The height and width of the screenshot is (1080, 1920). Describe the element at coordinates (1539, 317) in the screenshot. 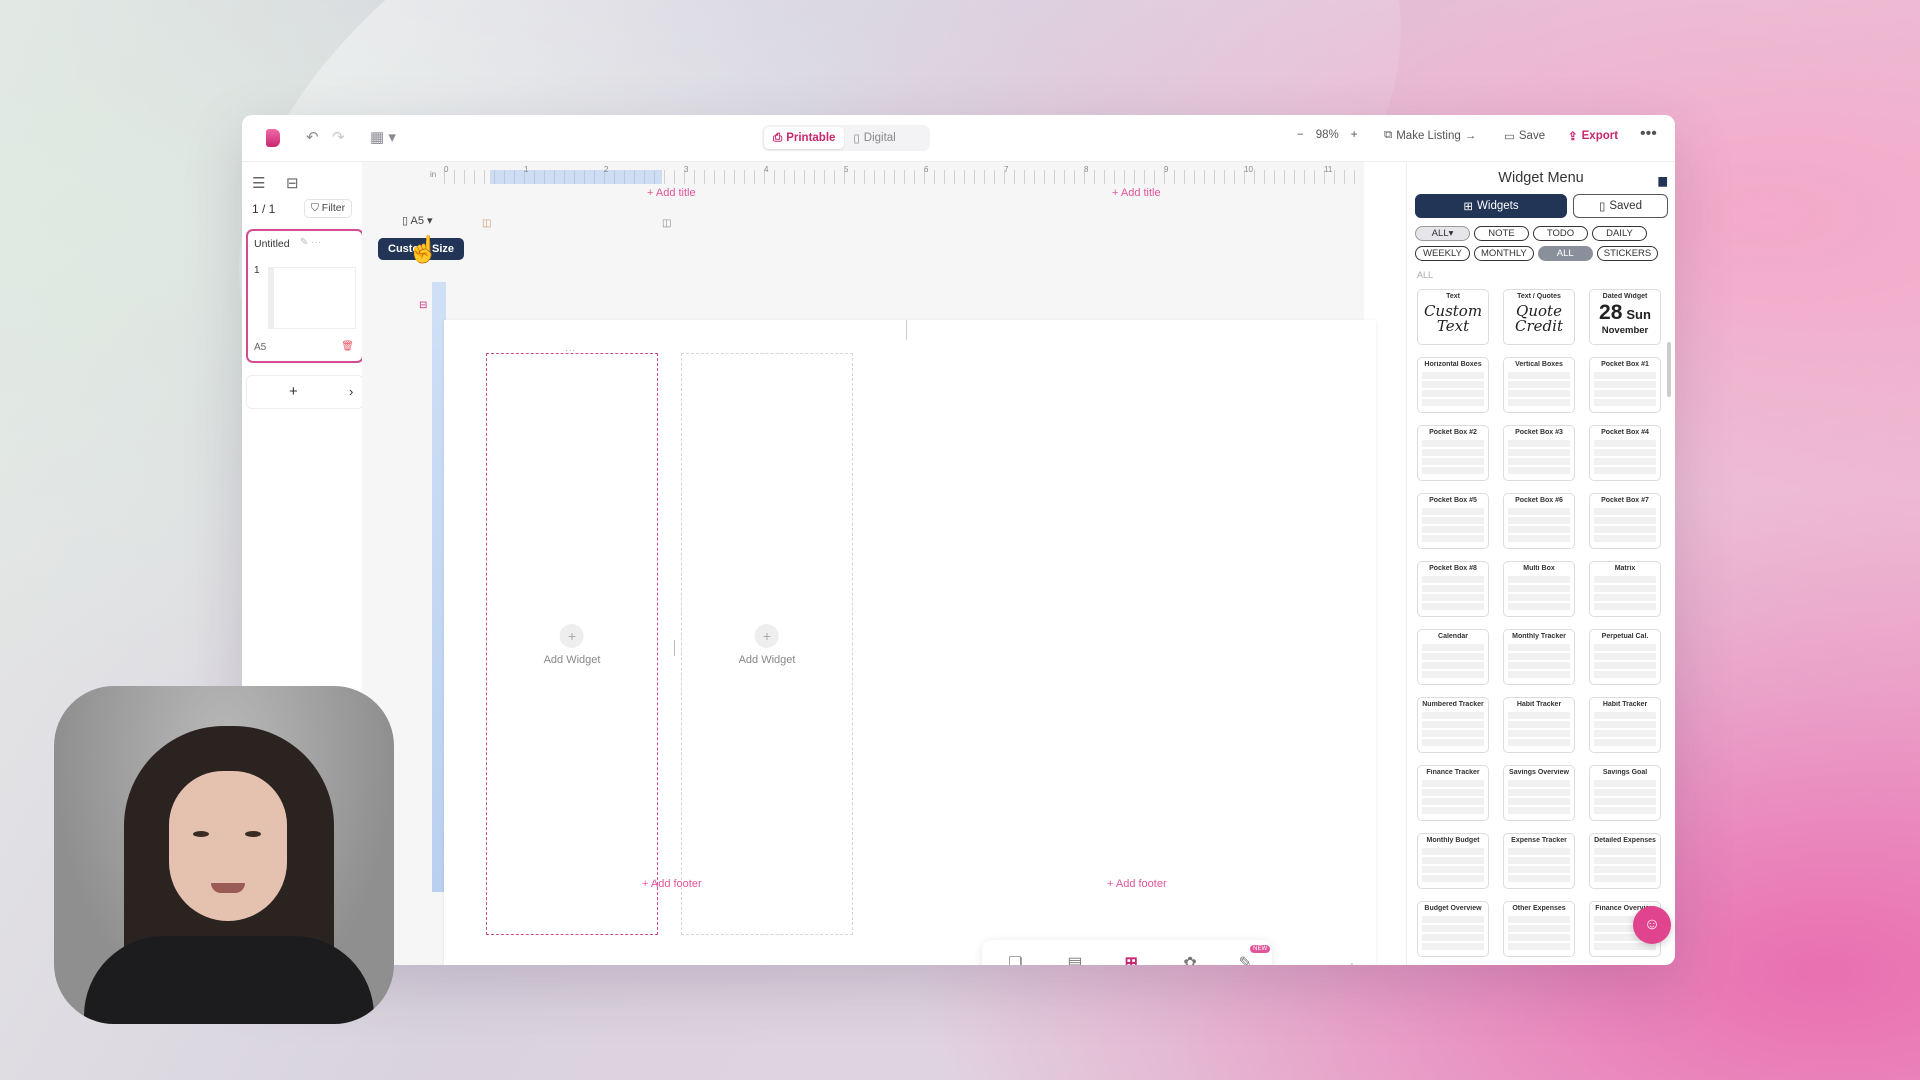

I see `widget-card: Text / Quotes Quote Credit` at that location.